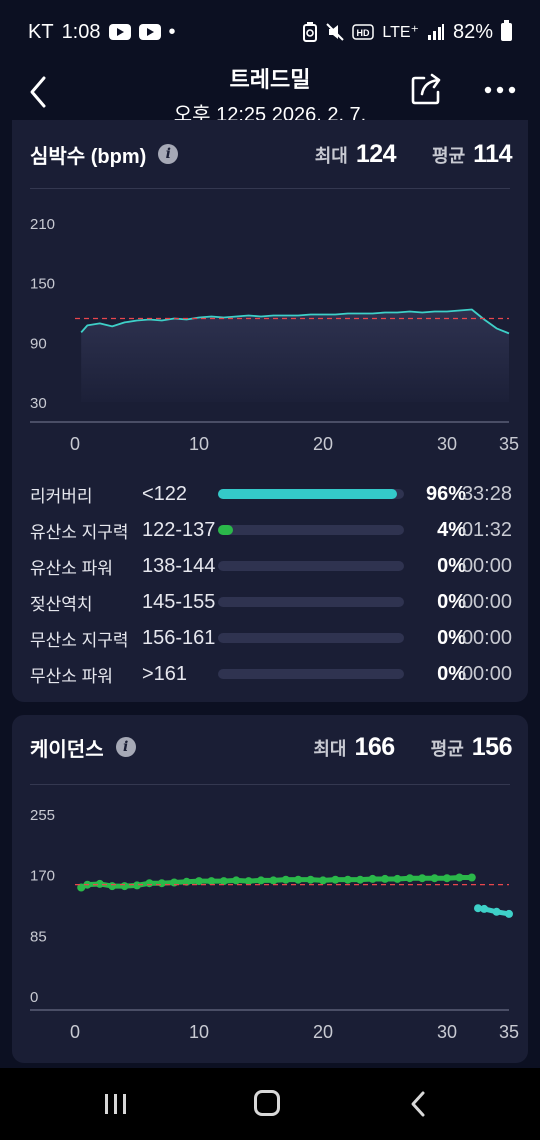 Image resolution: width=540 pixels, height=1140 pixels. What do you see at coordinates (179, 565) in the screenshot?
I see `zone-range: 138-144` at bounding box center [179, 565].